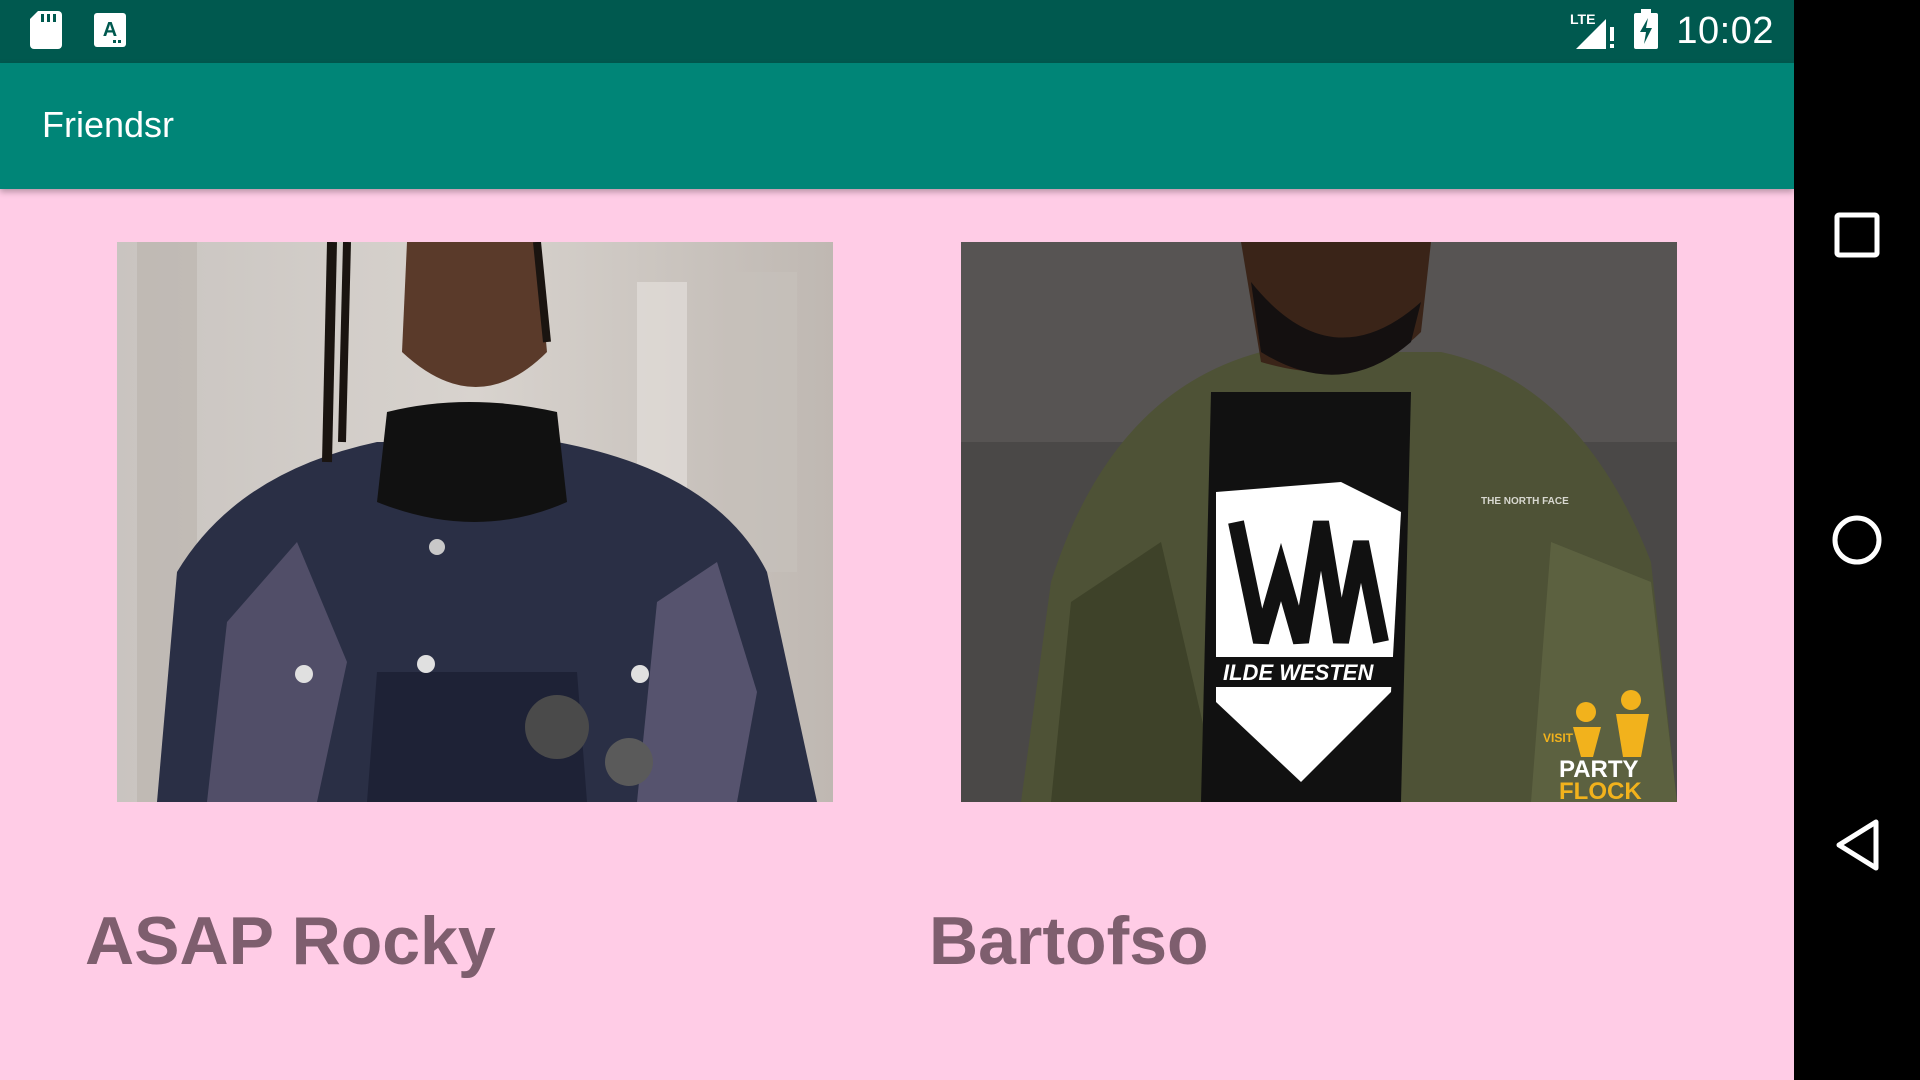 Image resolution: width=1920 pixels, height=1080 pixels. I want to click on back-button, so click(1857, 845).